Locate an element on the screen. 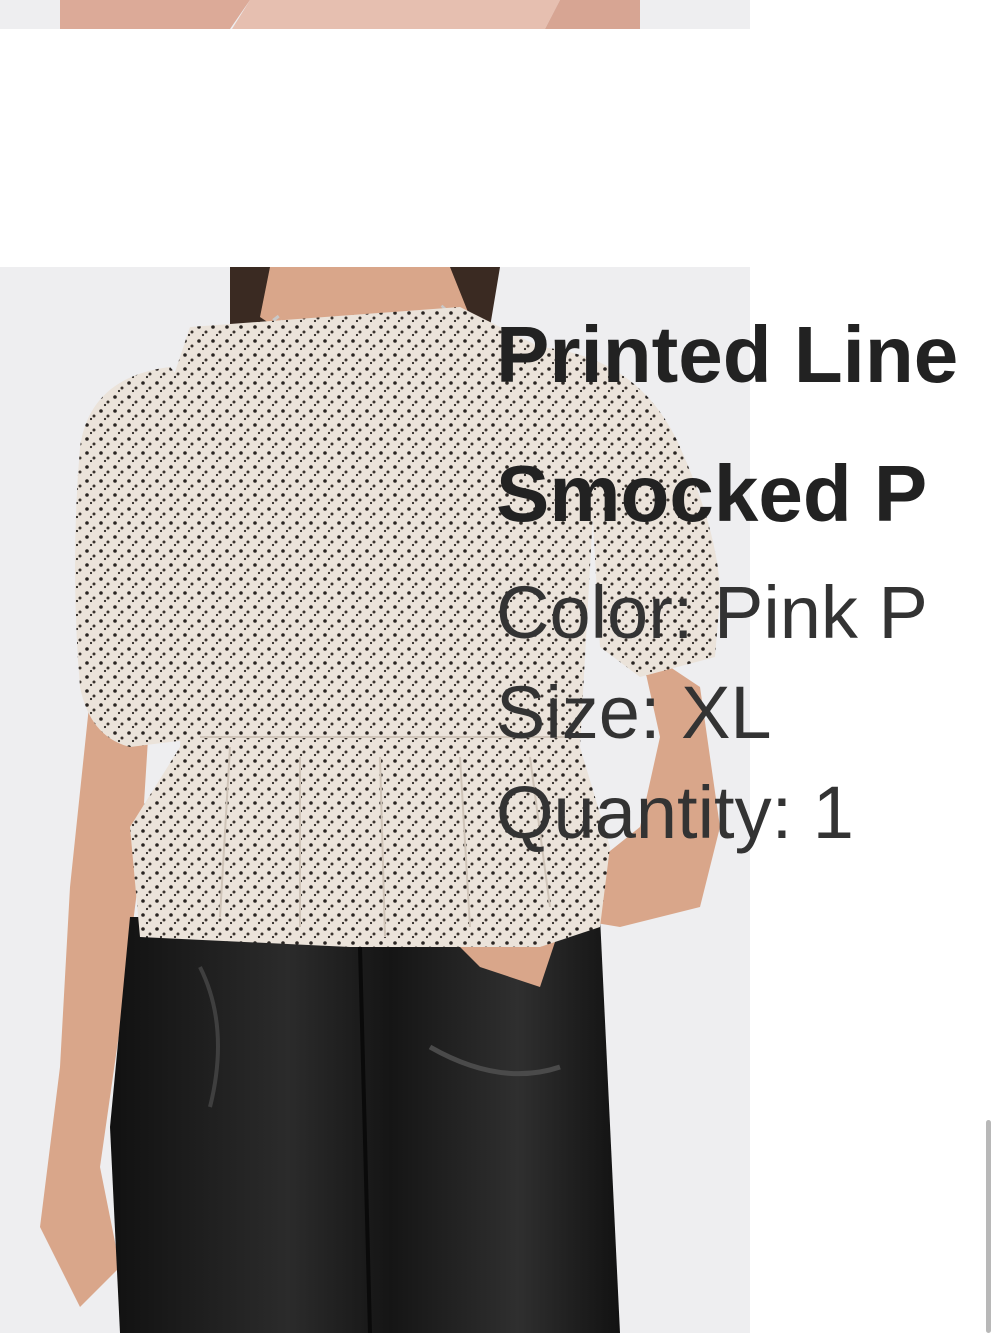  size-value: XL is located at coordinates (726, 712).